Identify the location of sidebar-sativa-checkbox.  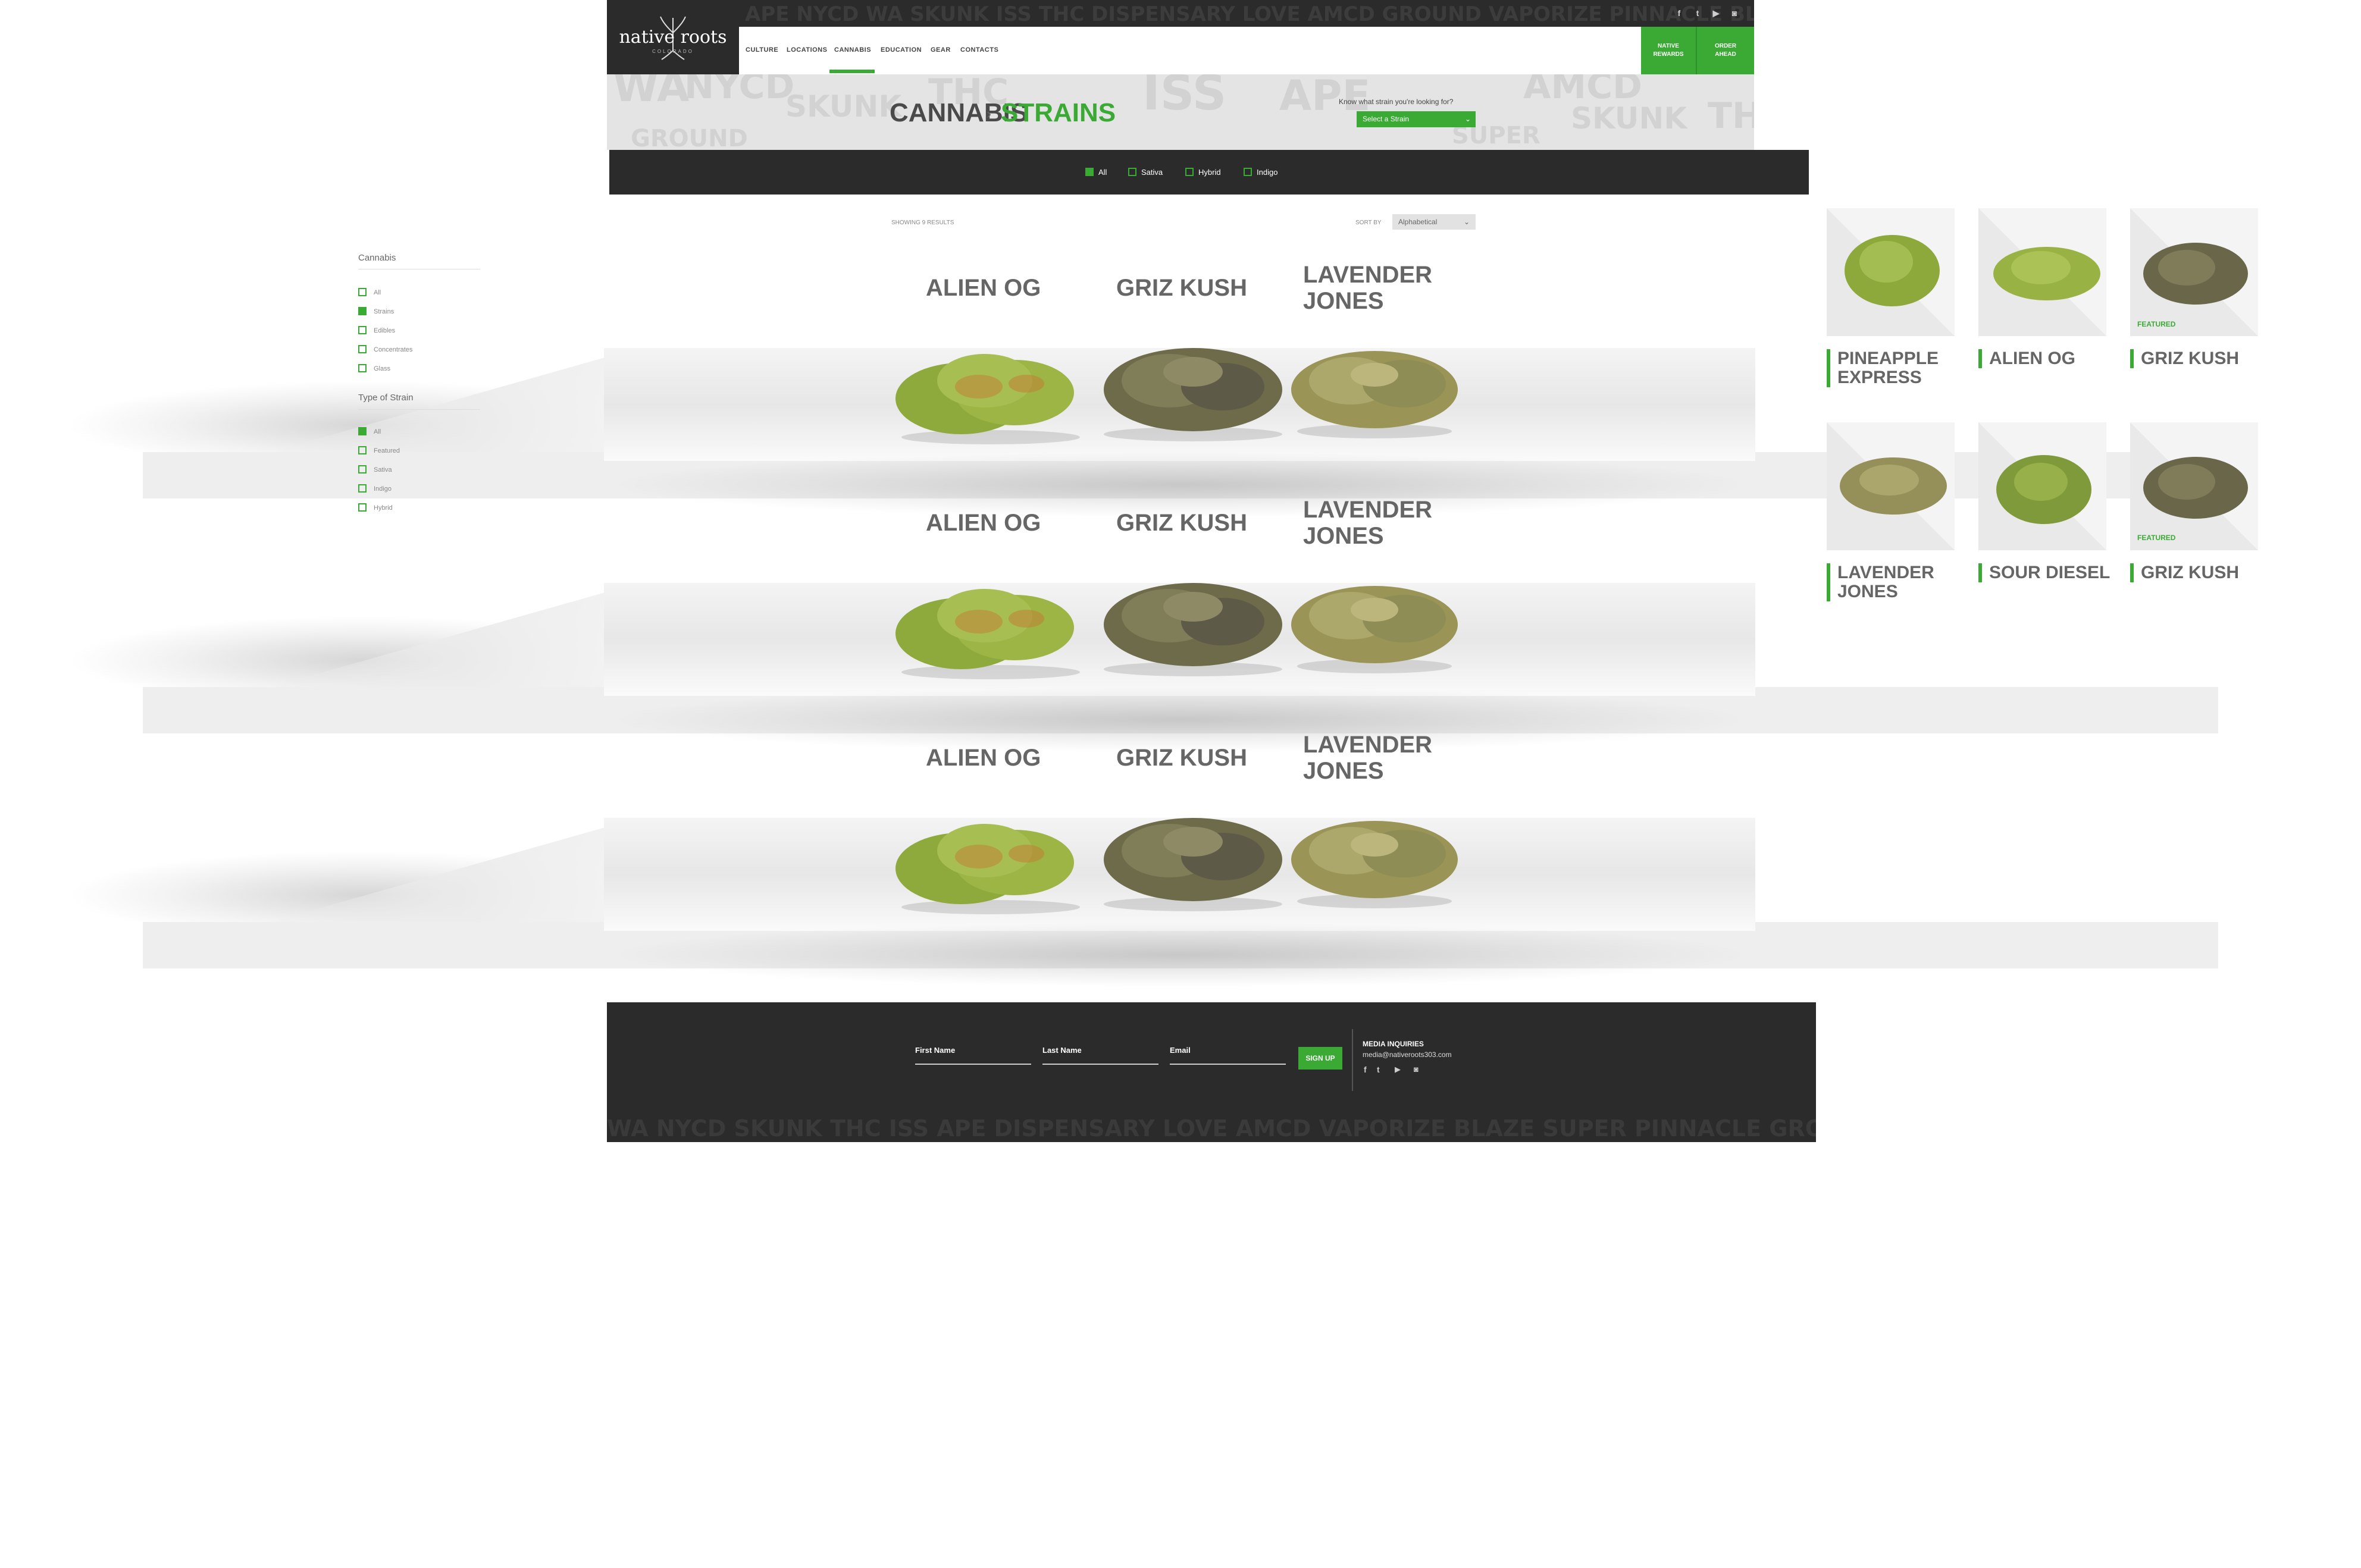
(362, 469).